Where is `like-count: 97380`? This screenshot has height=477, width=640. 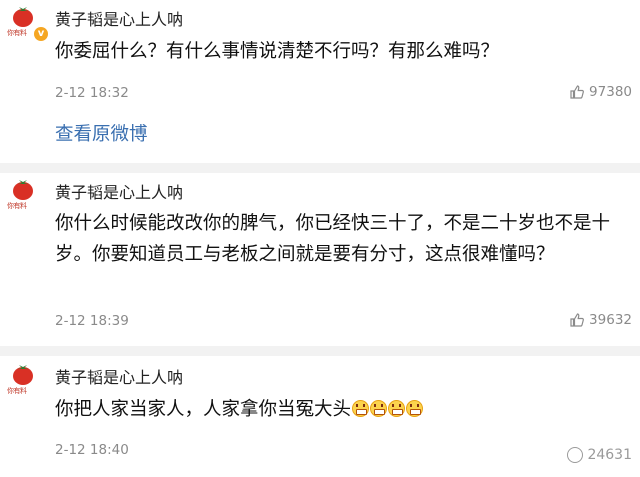 like-count: 97380 is located at coordinates (610, 92).